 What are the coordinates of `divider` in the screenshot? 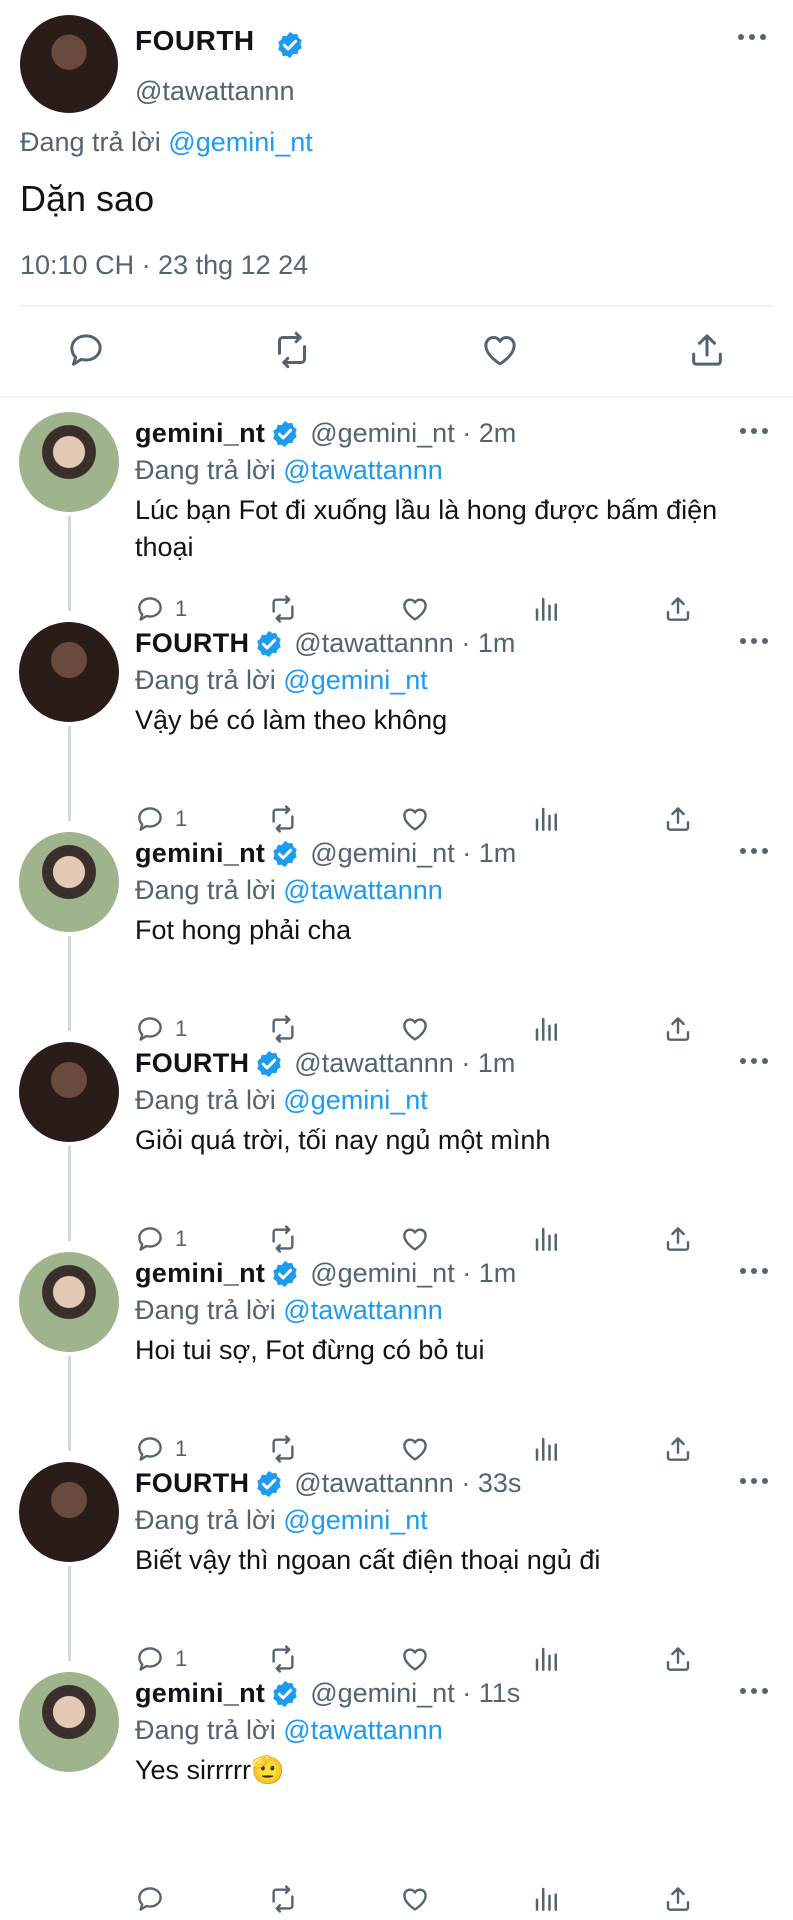 It's located at (396, 306).